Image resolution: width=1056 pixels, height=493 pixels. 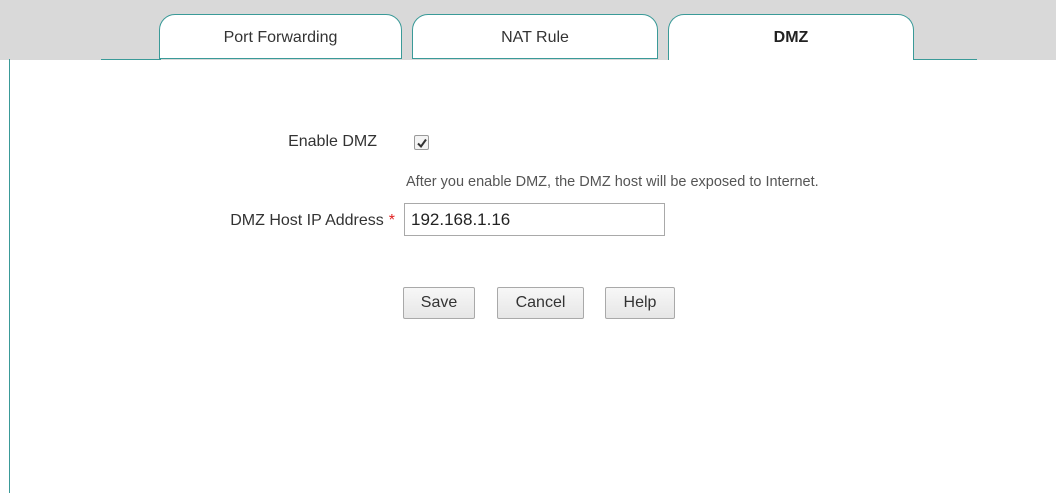 I want to click on tab-baseline-right, so click(x=945, y=59).